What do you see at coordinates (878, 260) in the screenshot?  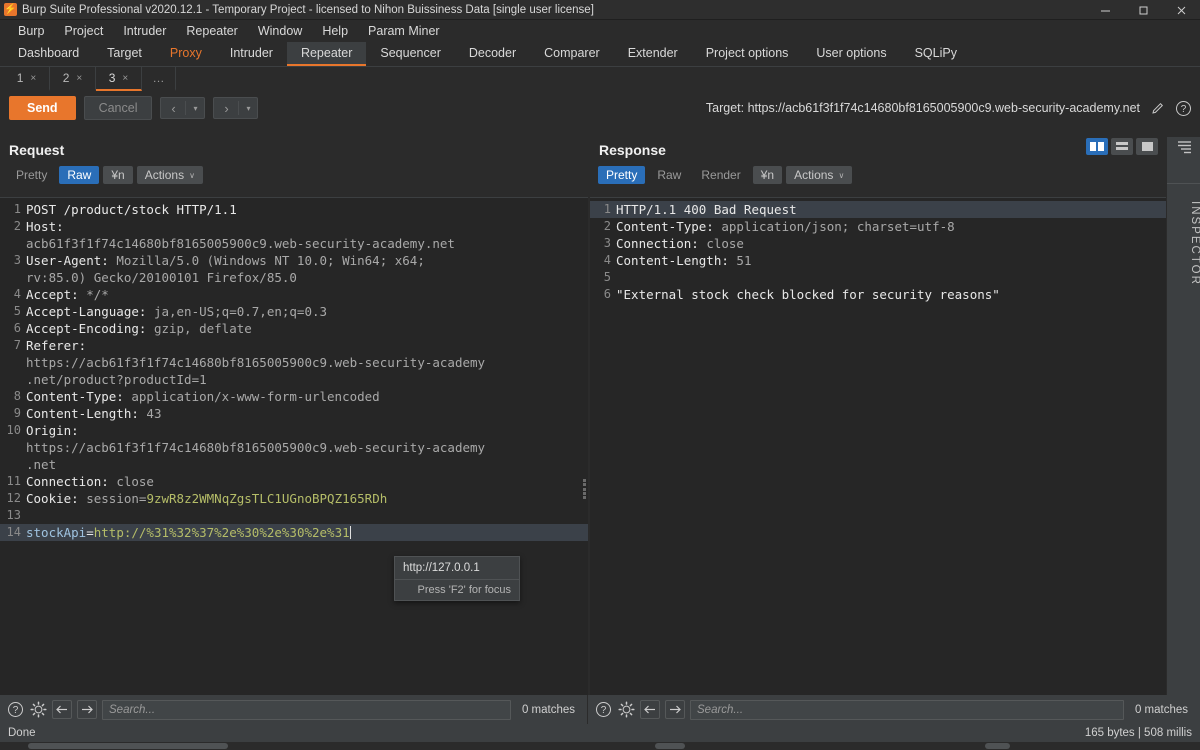 I see `code-line: 4 Content-Length: 51` at bounding box center [878, 260].